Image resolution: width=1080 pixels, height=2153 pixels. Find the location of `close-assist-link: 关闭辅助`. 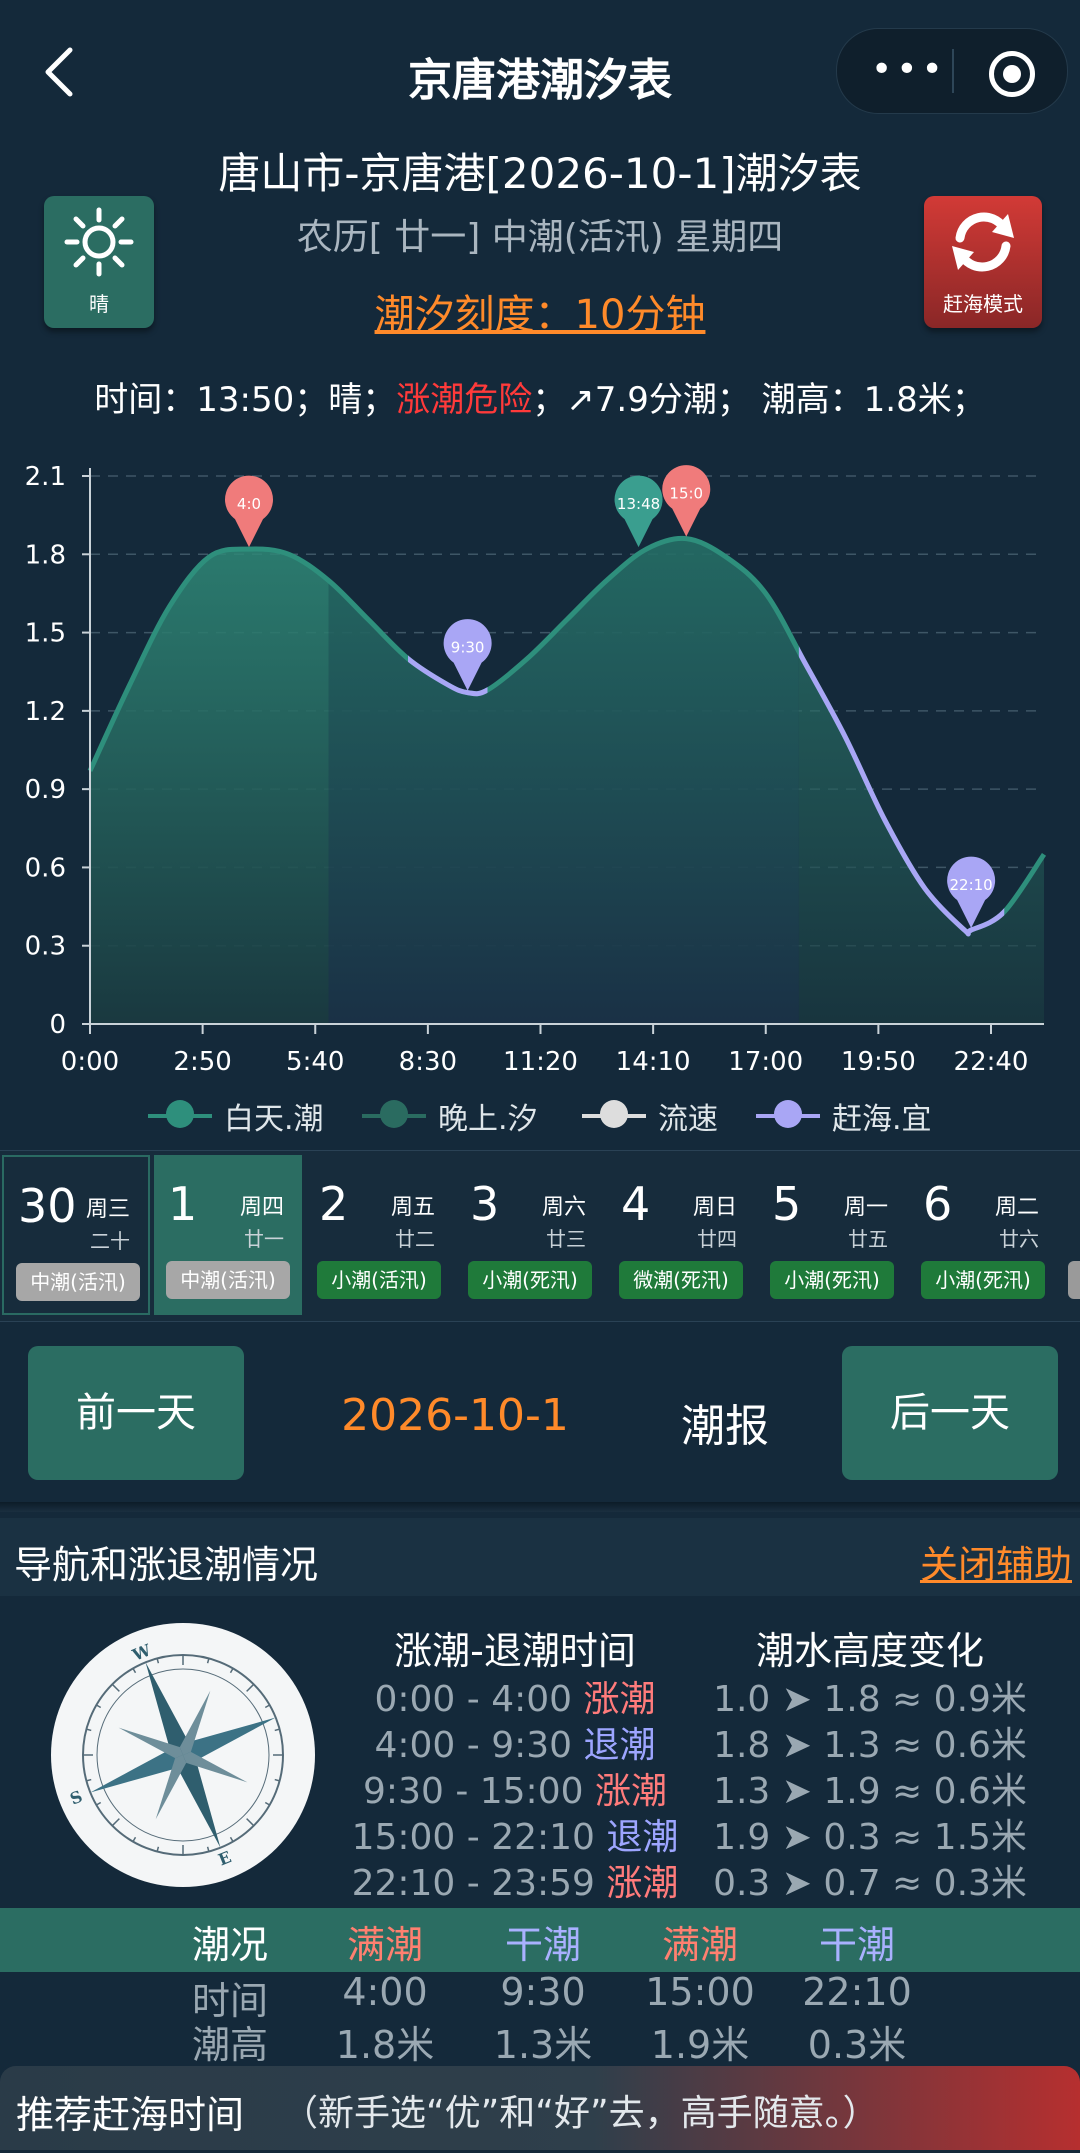

close-assist-link: 关闭辅助 is located at coordinates (996, 1561).